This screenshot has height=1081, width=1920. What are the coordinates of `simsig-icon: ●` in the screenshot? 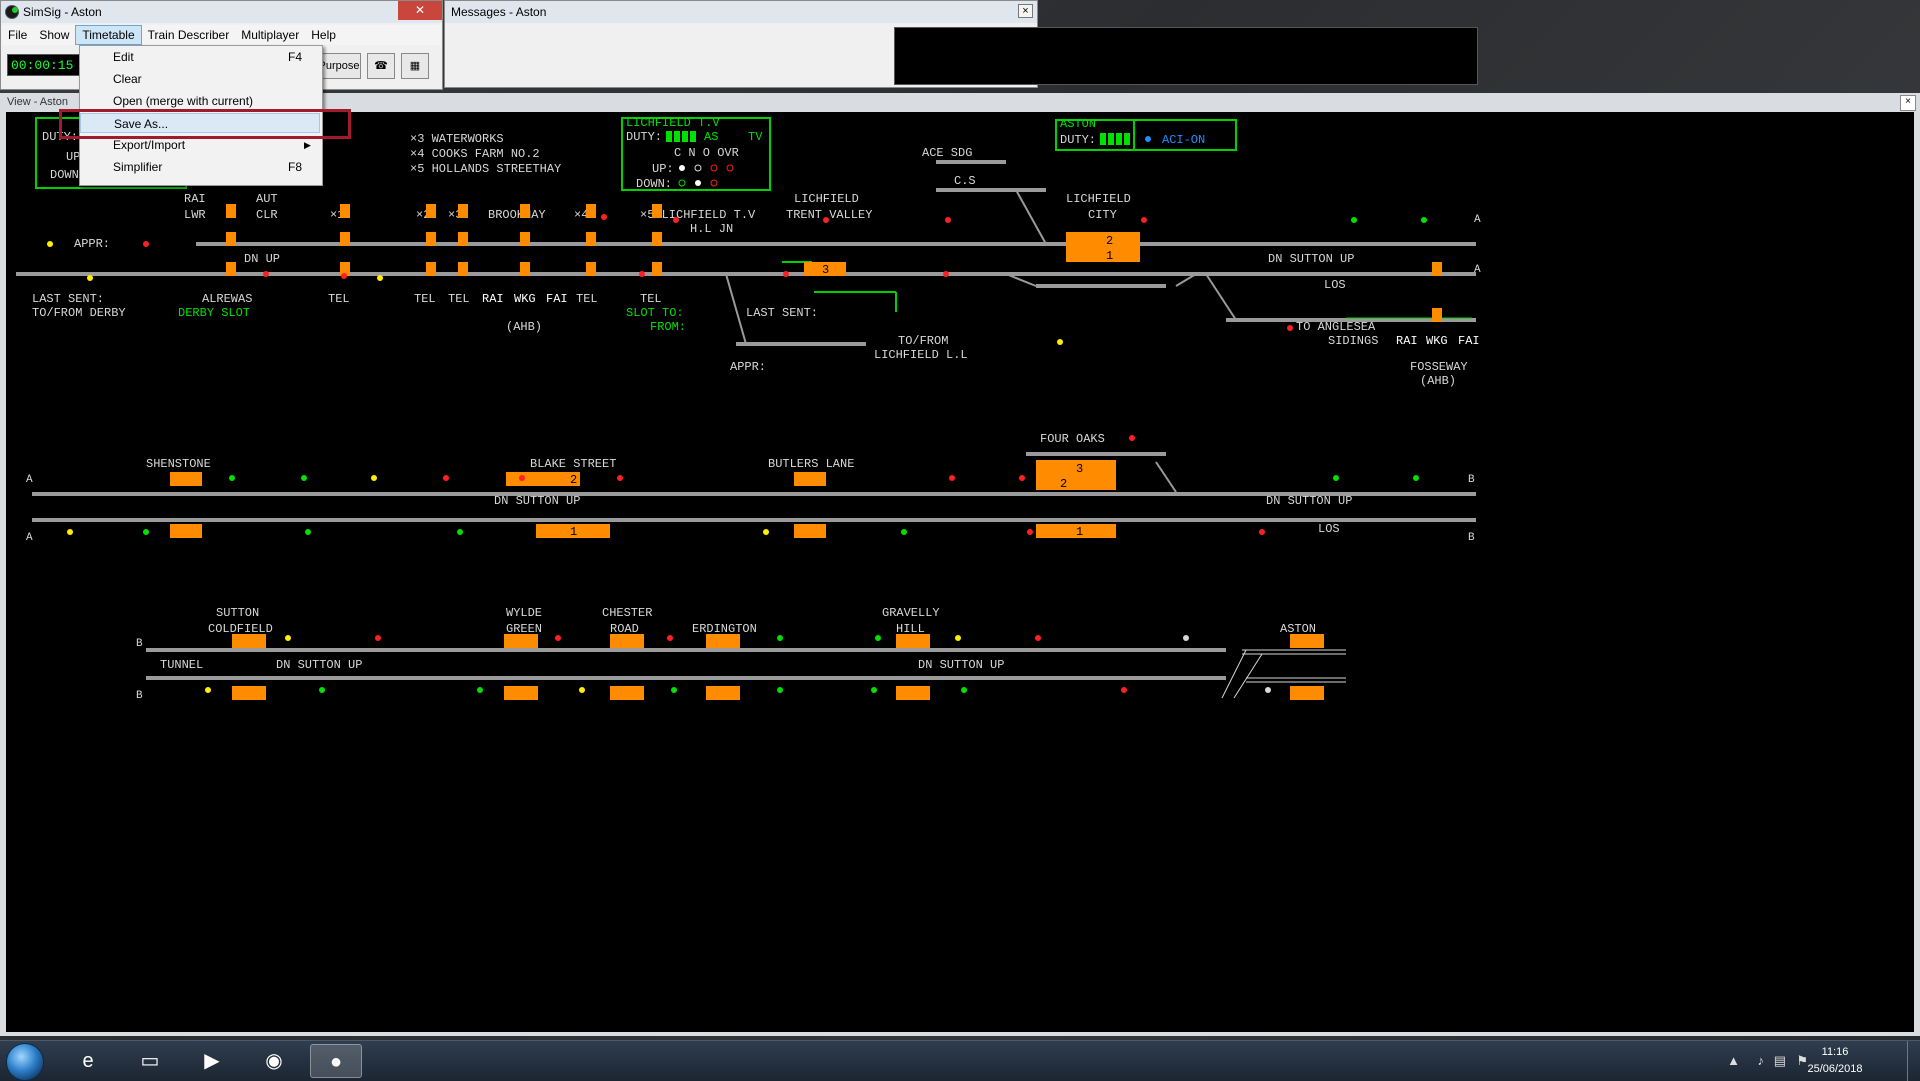 It's located at (336, 1061).